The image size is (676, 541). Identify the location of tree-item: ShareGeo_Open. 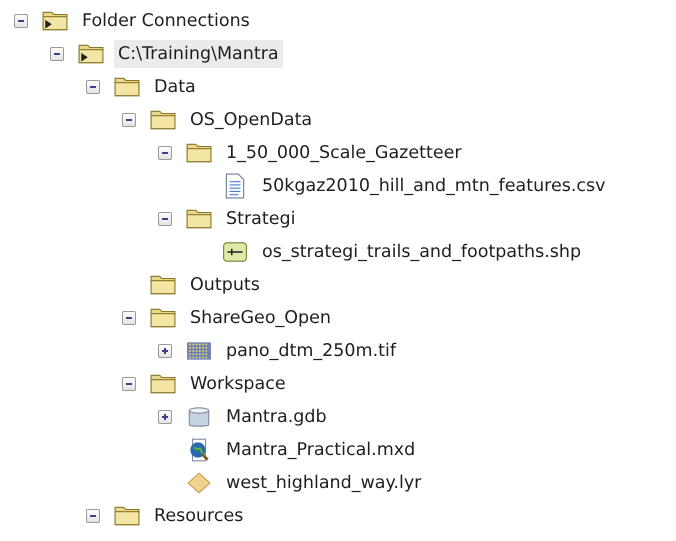
(261, 318).